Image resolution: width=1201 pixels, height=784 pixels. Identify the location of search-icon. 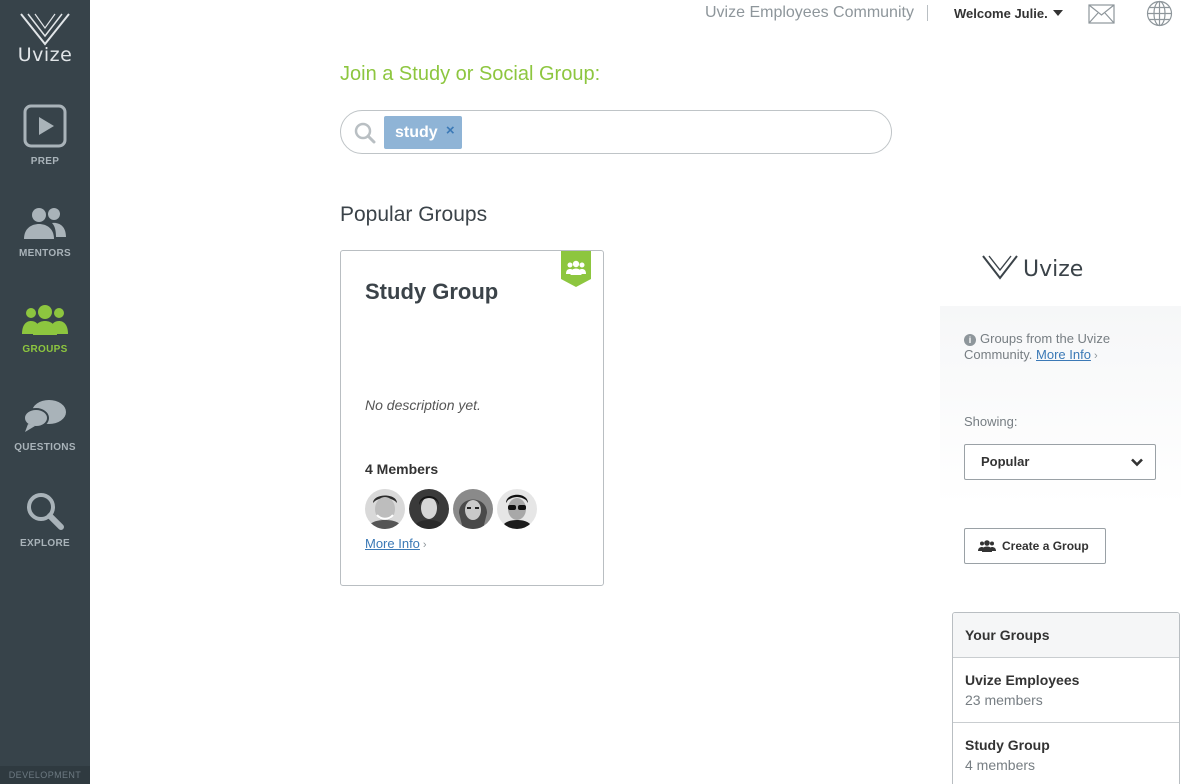
(365, 133).